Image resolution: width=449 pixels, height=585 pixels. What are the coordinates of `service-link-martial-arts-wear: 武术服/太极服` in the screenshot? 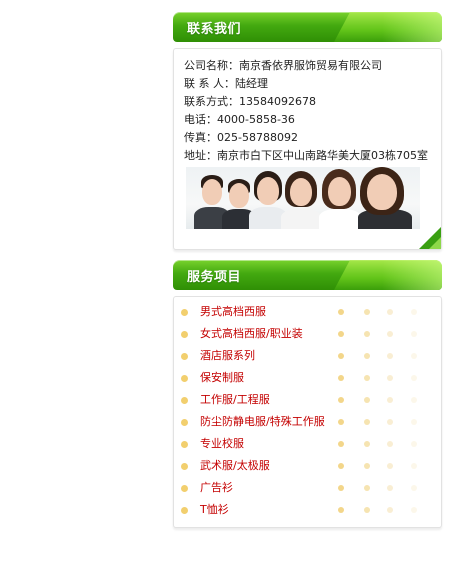 It's located at (235, 466).